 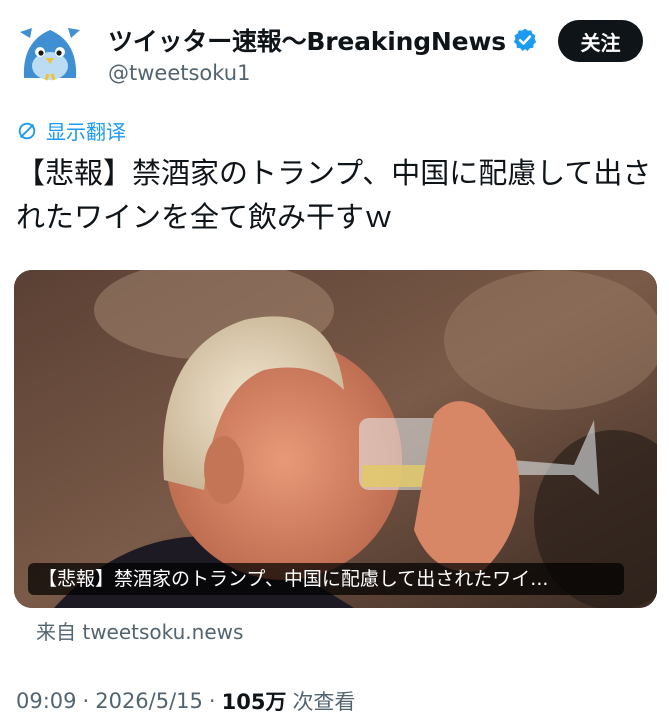 What do you see at coordinates (179, 73) in the screenshot?
I see `account-handle: @tweetsoku1` at bounding box center [179, 73].